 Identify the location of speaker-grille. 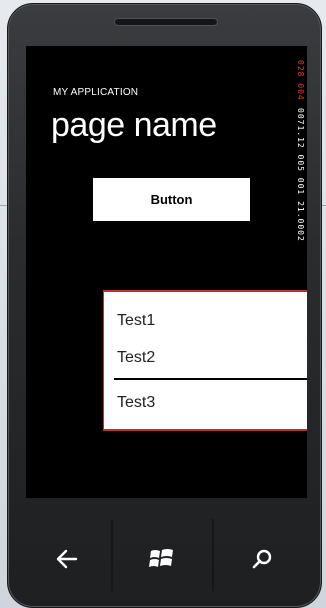
(166, 22).